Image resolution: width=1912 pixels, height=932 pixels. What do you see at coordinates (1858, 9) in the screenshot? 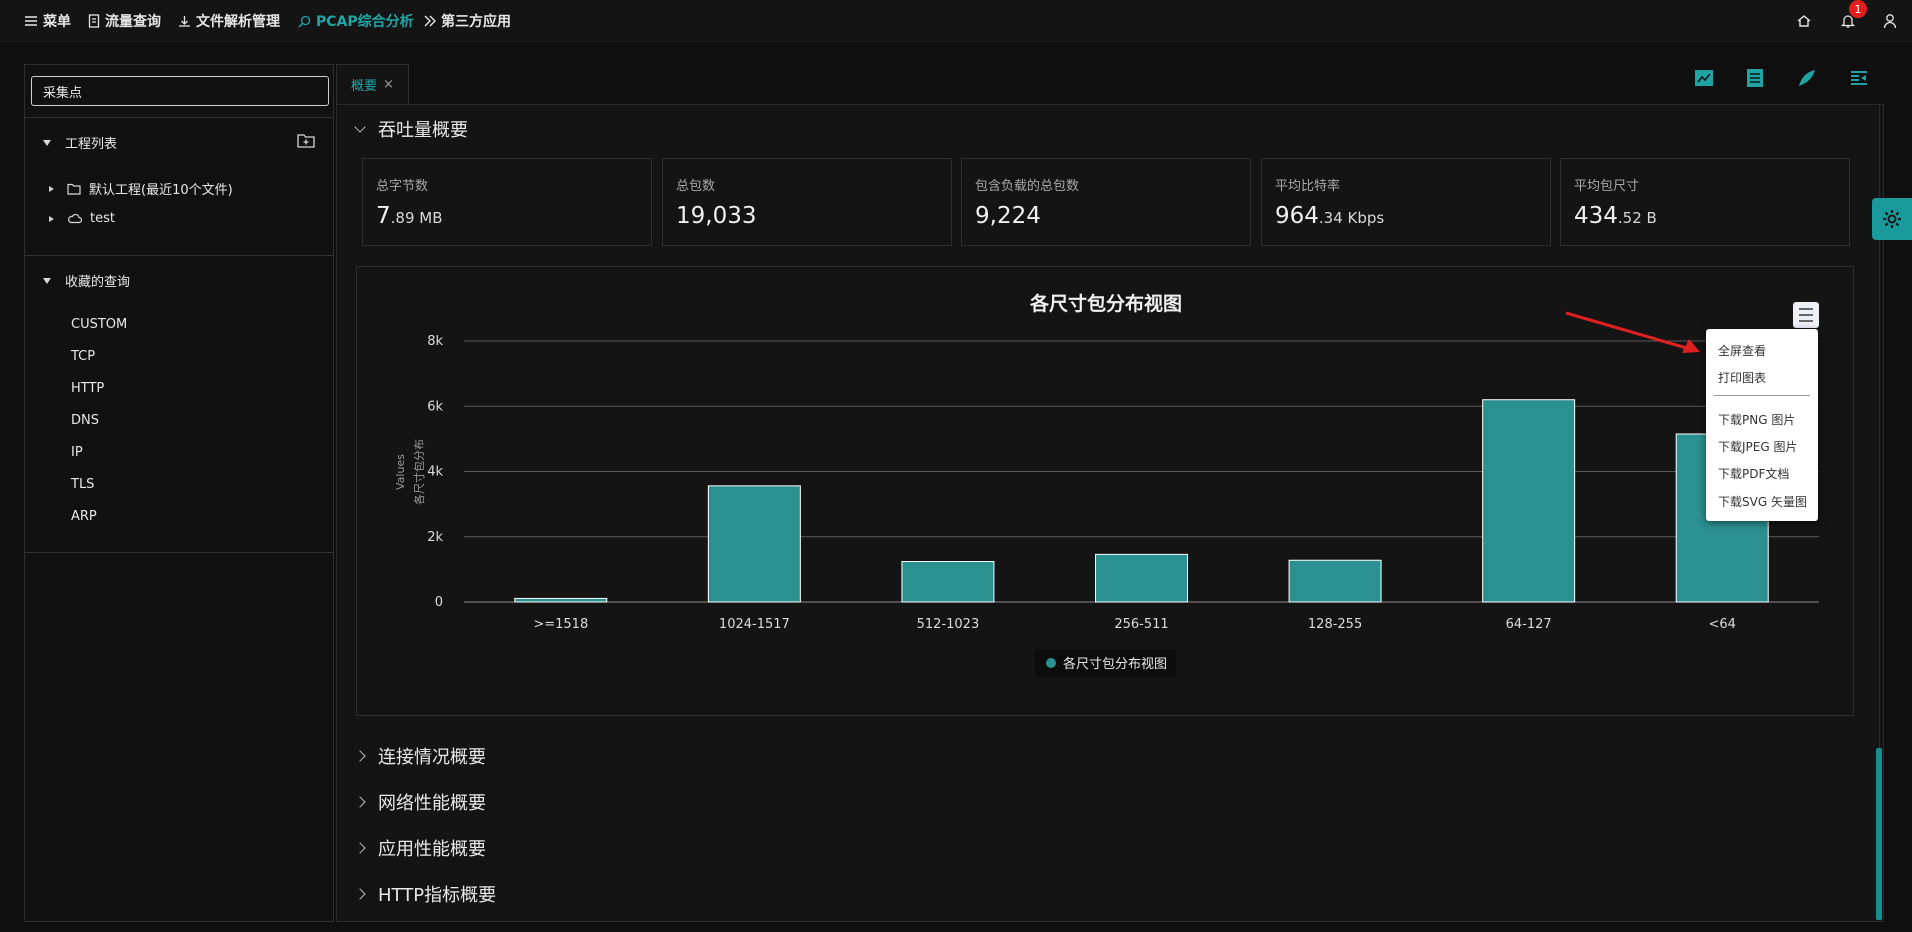
I see `notification-badge: 1` at bounding box center [1858, 9].